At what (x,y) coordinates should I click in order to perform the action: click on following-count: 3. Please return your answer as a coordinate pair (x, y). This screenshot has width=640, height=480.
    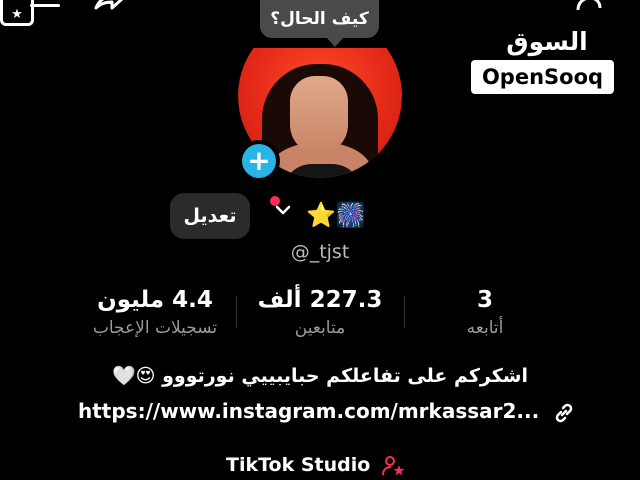
    Looking at the image, I should click on (484, 300).